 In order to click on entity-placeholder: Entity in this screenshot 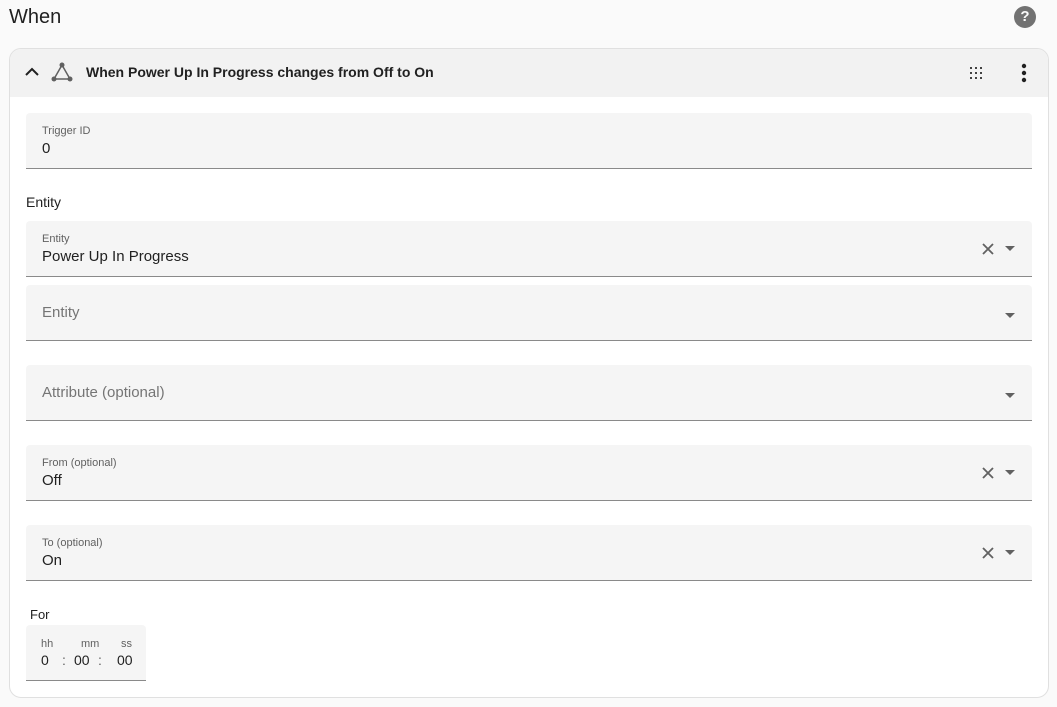, I will do `click(61, 312)`.